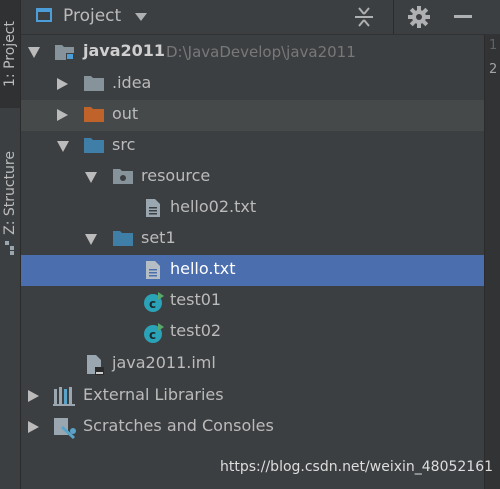  What do you see at coordinates (10, 247) in the screenshot?
I see `structure-icon` at bounding box center [10, 247].